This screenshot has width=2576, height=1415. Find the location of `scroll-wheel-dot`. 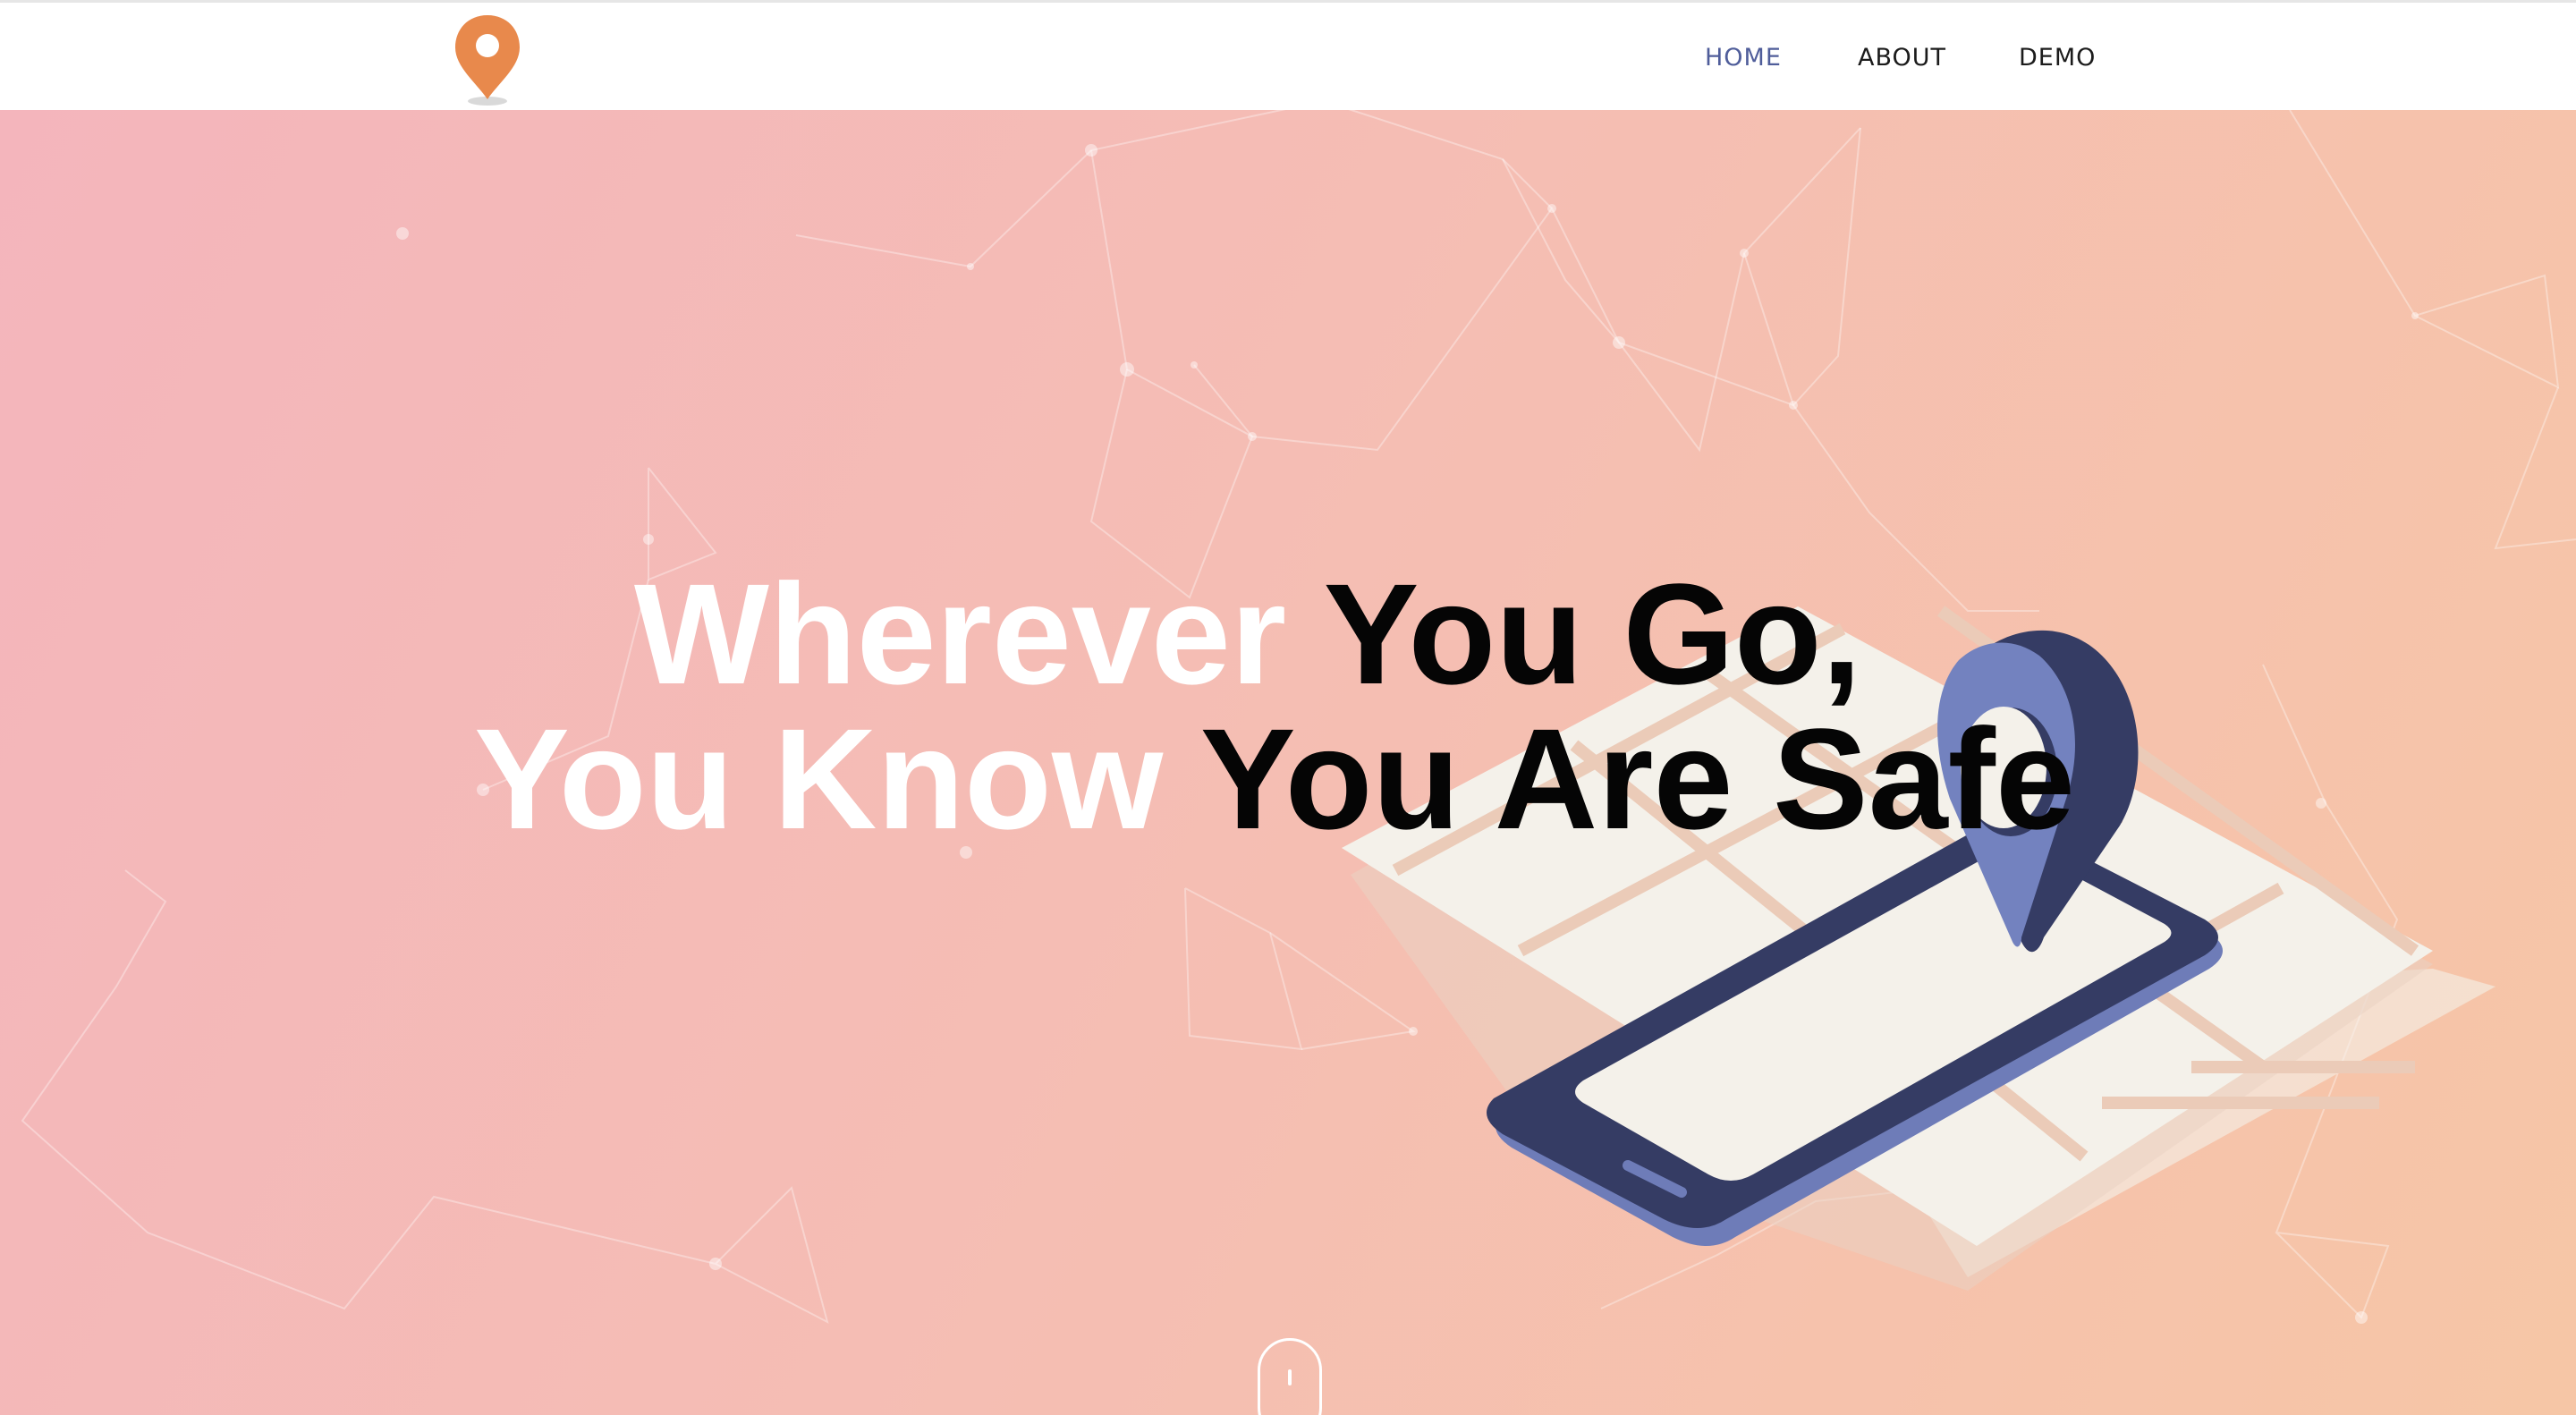

scroll-wheel-dot is located at coordinates (1290, 1377).